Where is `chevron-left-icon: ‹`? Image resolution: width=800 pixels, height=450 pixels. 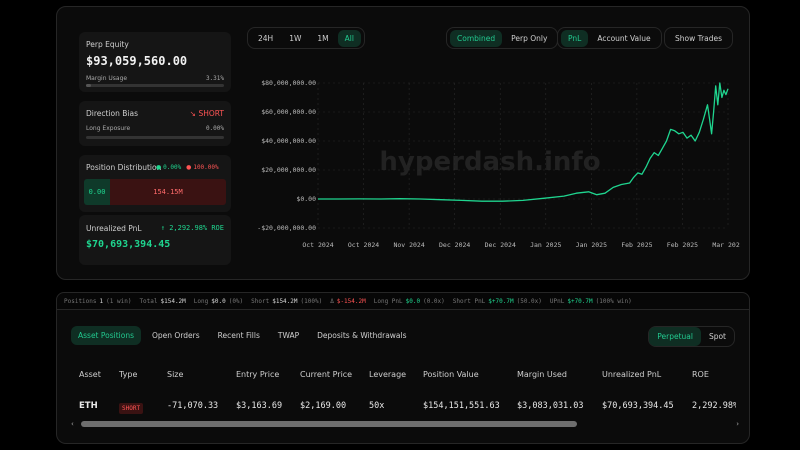 chevron-left-icon: ‹ is located at coordinates (72, 424).